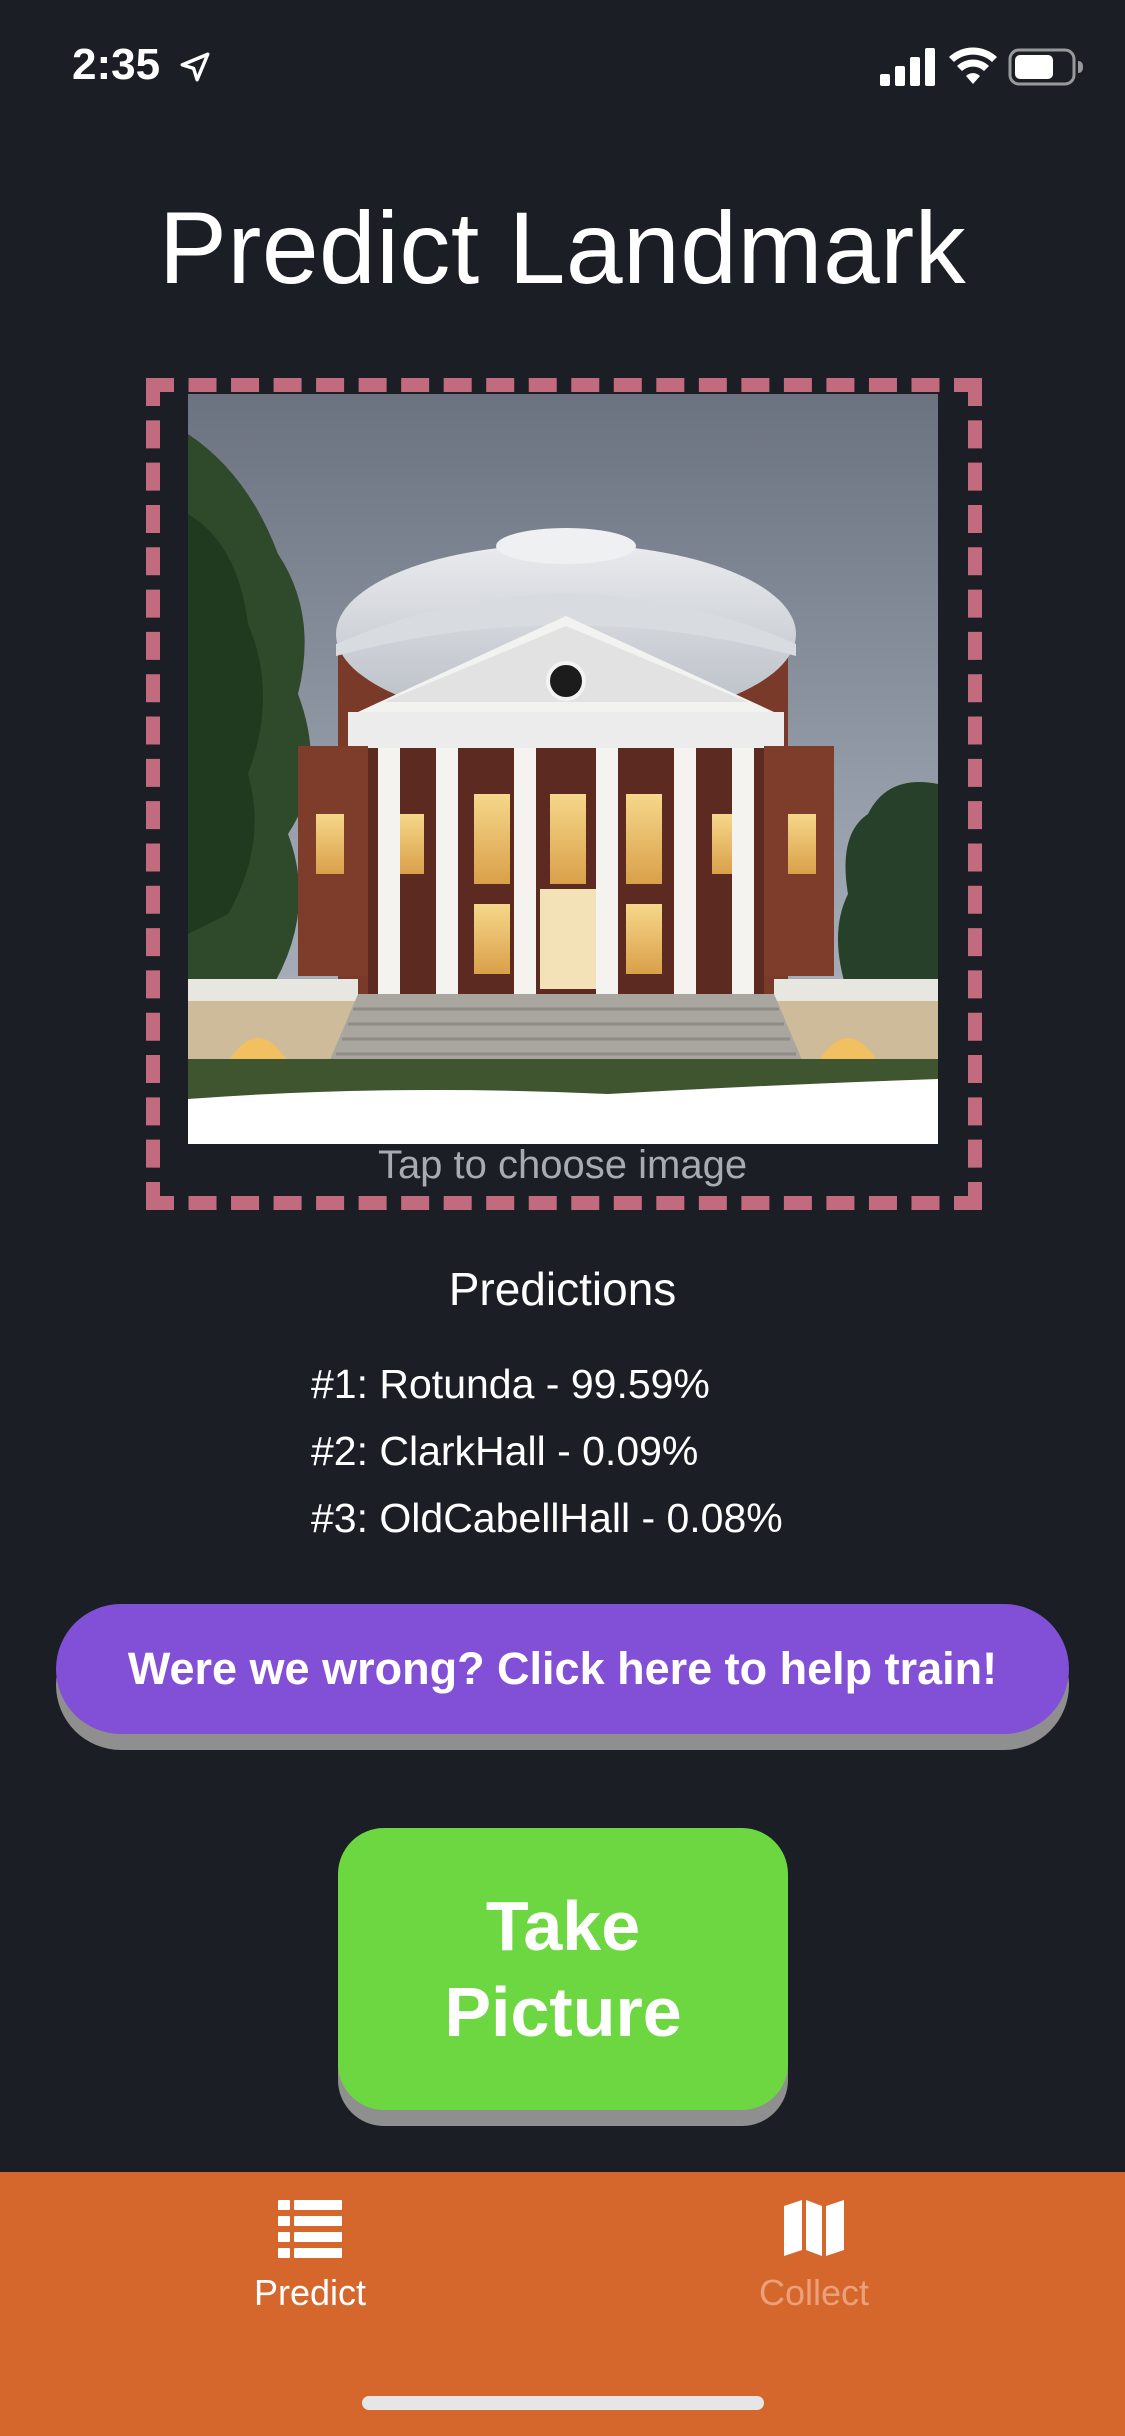 This screenshot has height=2436, width=1125. I want to click on help-train-label: Were we wrong? Click here to help train!, so click(562, 1668).